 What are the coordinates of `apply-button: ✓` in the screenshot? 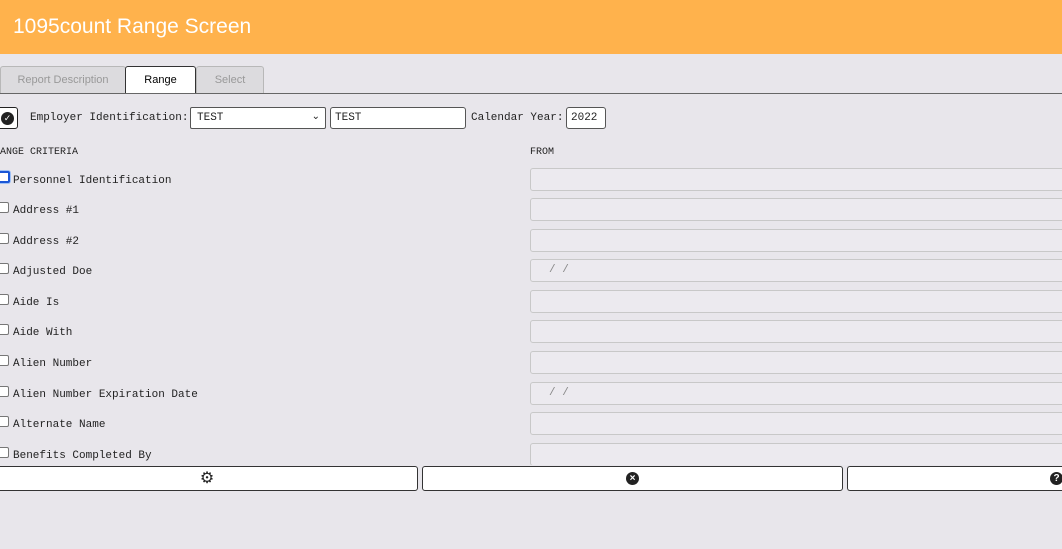 It's located at (9, 118).